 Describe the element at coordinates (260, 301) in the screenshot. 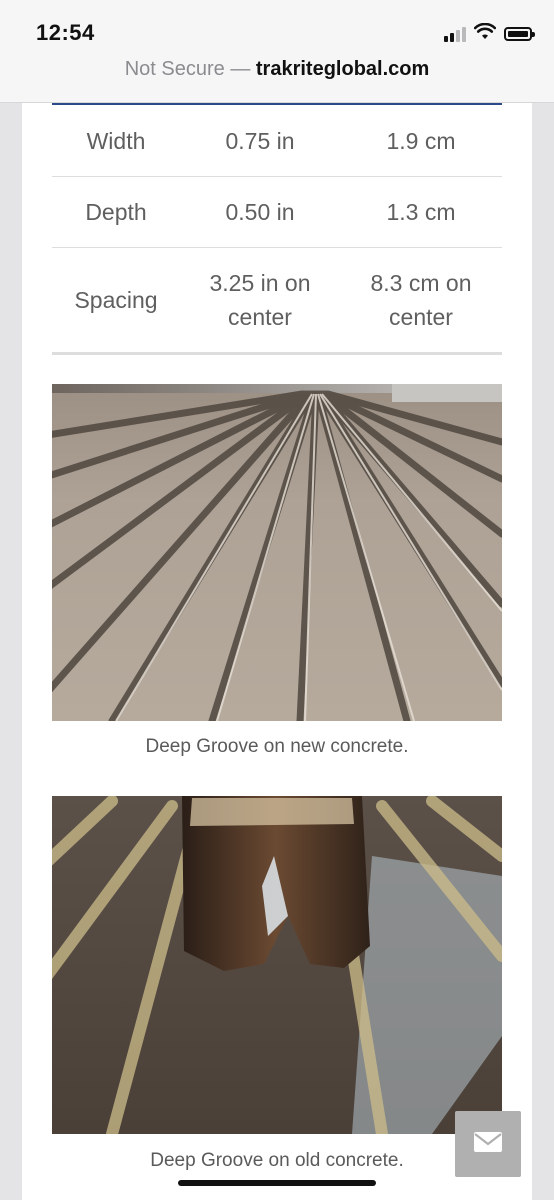

I see `imperial-value: 3.25 in on center` at that location.